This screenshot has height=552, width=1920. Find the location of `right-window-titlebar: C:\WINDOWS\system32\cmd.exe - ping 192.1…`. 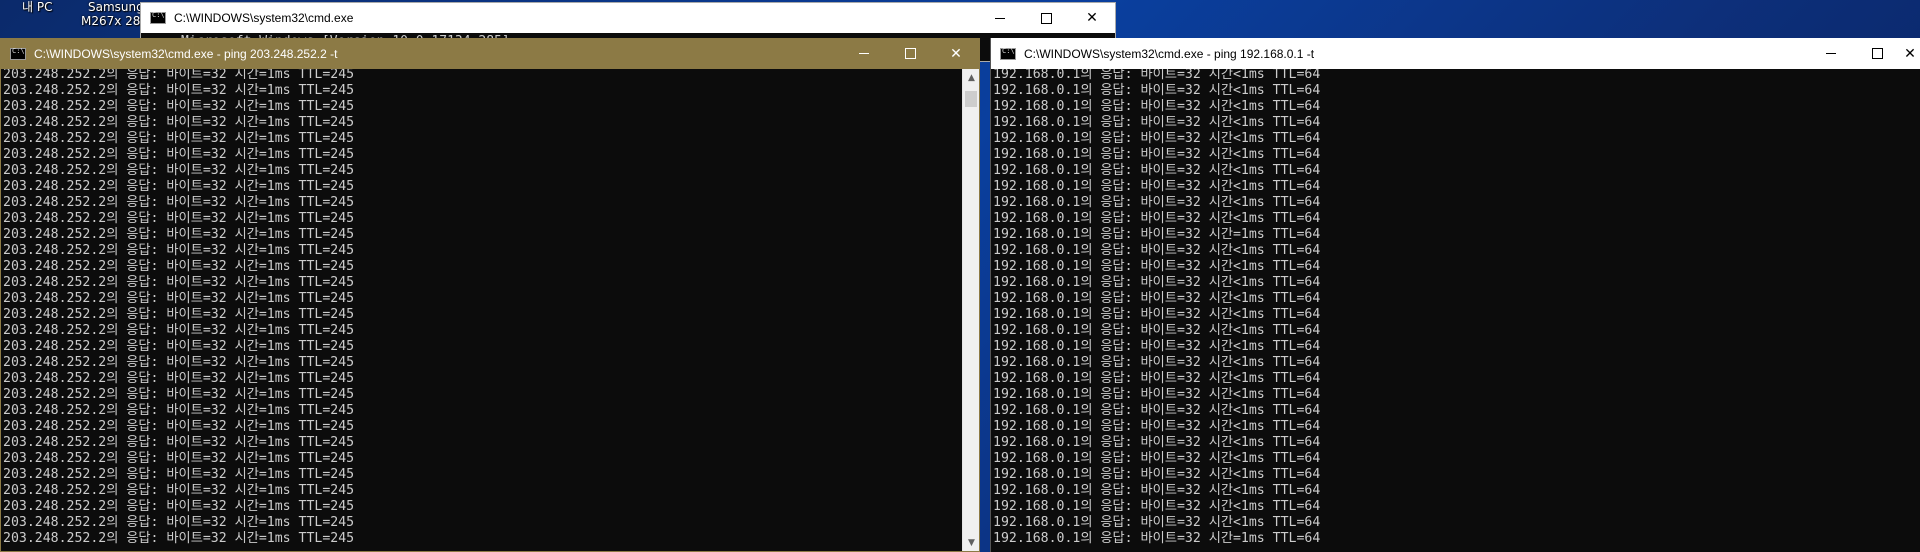

right-window-titlebar: C:\WINDOWS\system32\cmd.exe - ping 192.1… is located at coordinates (1455, 53).